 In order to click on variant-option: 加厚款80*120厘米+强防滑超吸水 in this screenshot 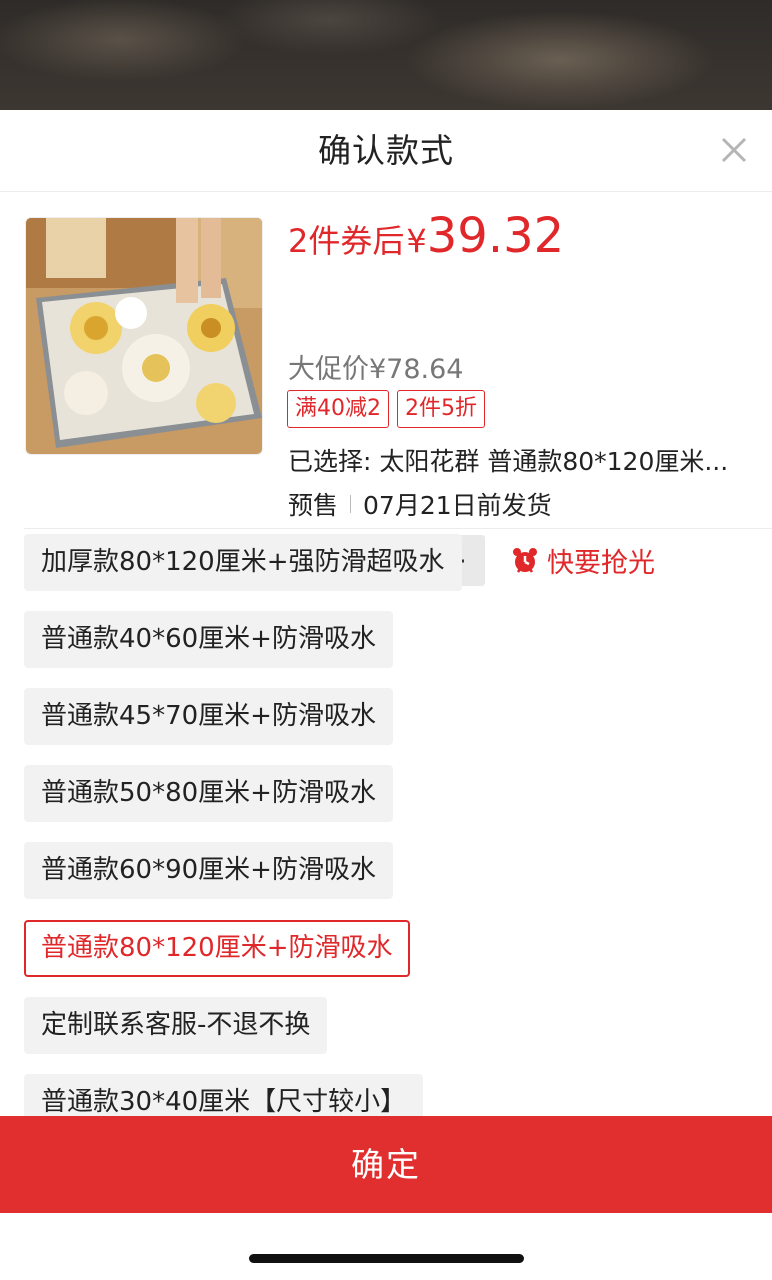, I will do `click(243, 562)`.